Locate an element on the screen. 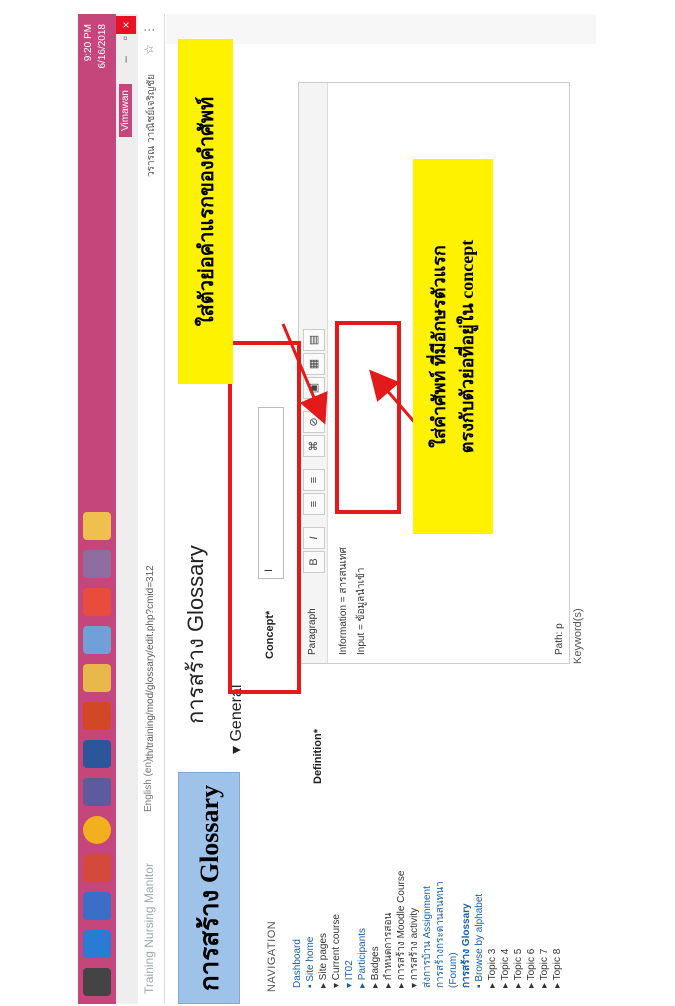 This screenshot has height=1006, width=675. callout-concept: ใส่ตัวย่อคำแรกของคำศัพท์ is located at coordinates (205, 211).